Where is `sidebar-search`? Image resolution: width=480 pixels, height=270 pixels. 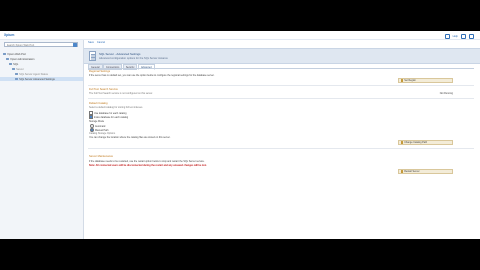
sidebar-search is located at coordinates (41, 45).